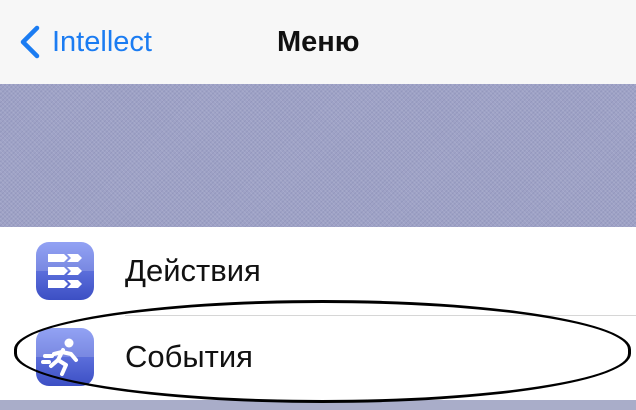 The width and height of the screenshot is (636, 410). What do you see at coordinates (318, 405) in the screenshot?
I see `list-footer-strip` at bounding box center [318, 405].